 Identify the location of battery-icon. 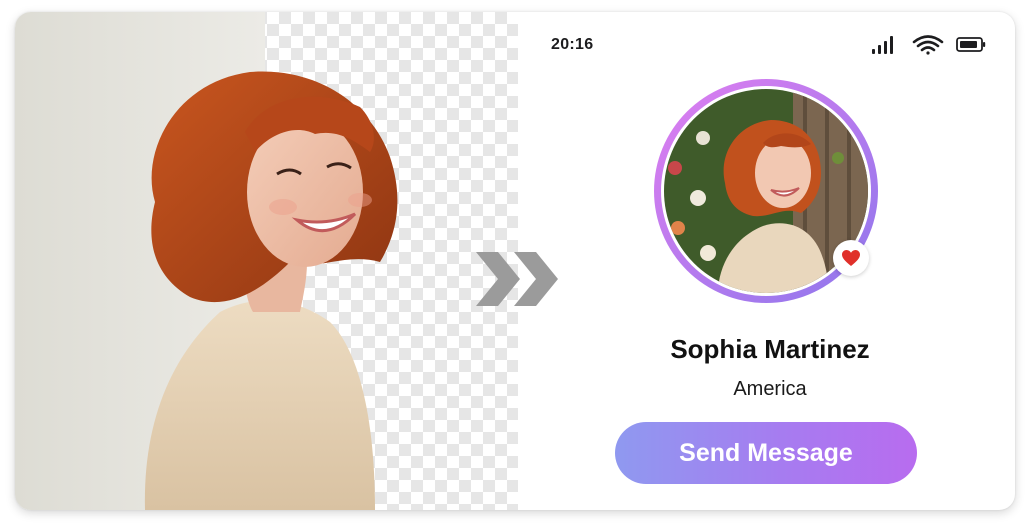
(971, 44).